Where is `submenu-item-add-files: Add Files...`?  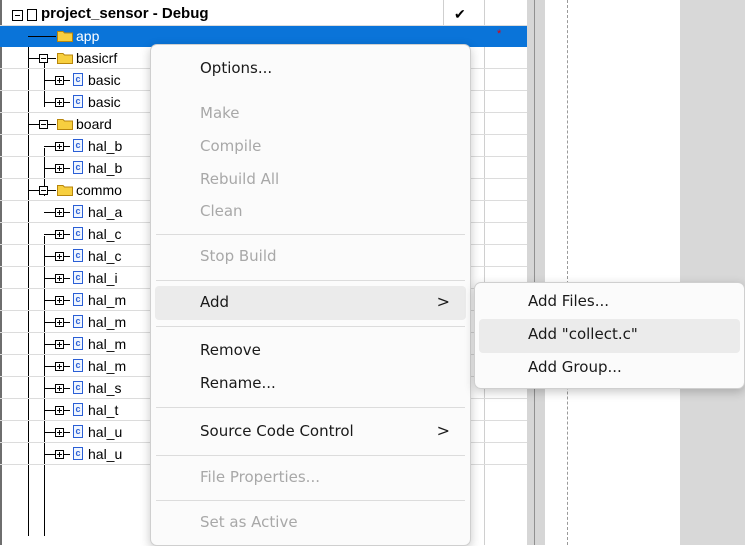 submenu-item-add-files: Add Files... is located at coordinates (609, 303).